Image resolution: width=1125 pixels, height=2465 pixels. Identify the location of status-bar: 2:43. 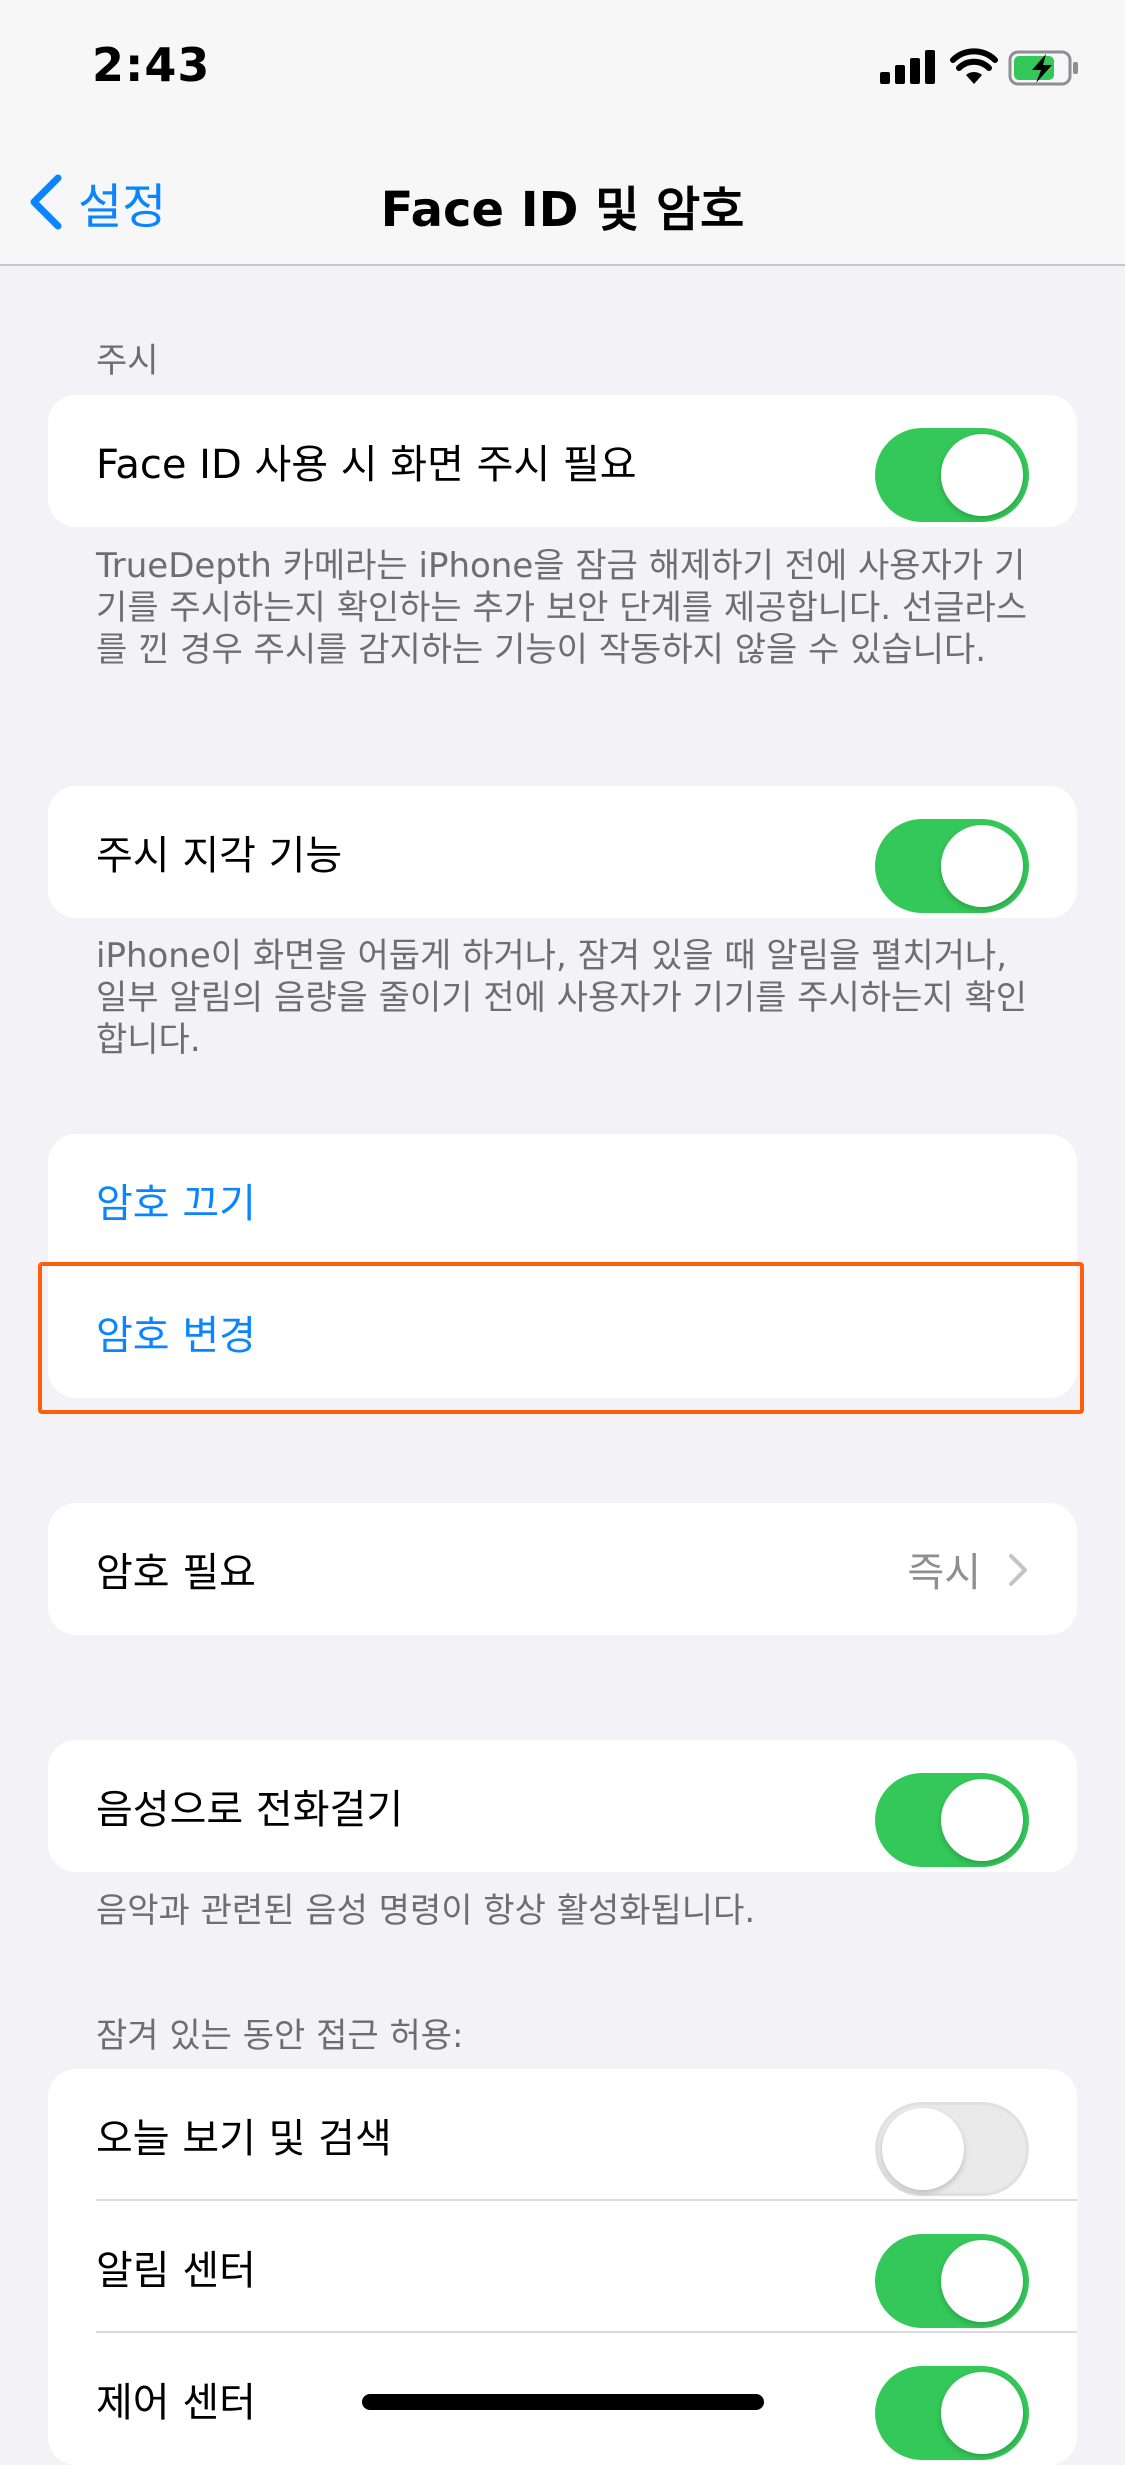
(562, 70).